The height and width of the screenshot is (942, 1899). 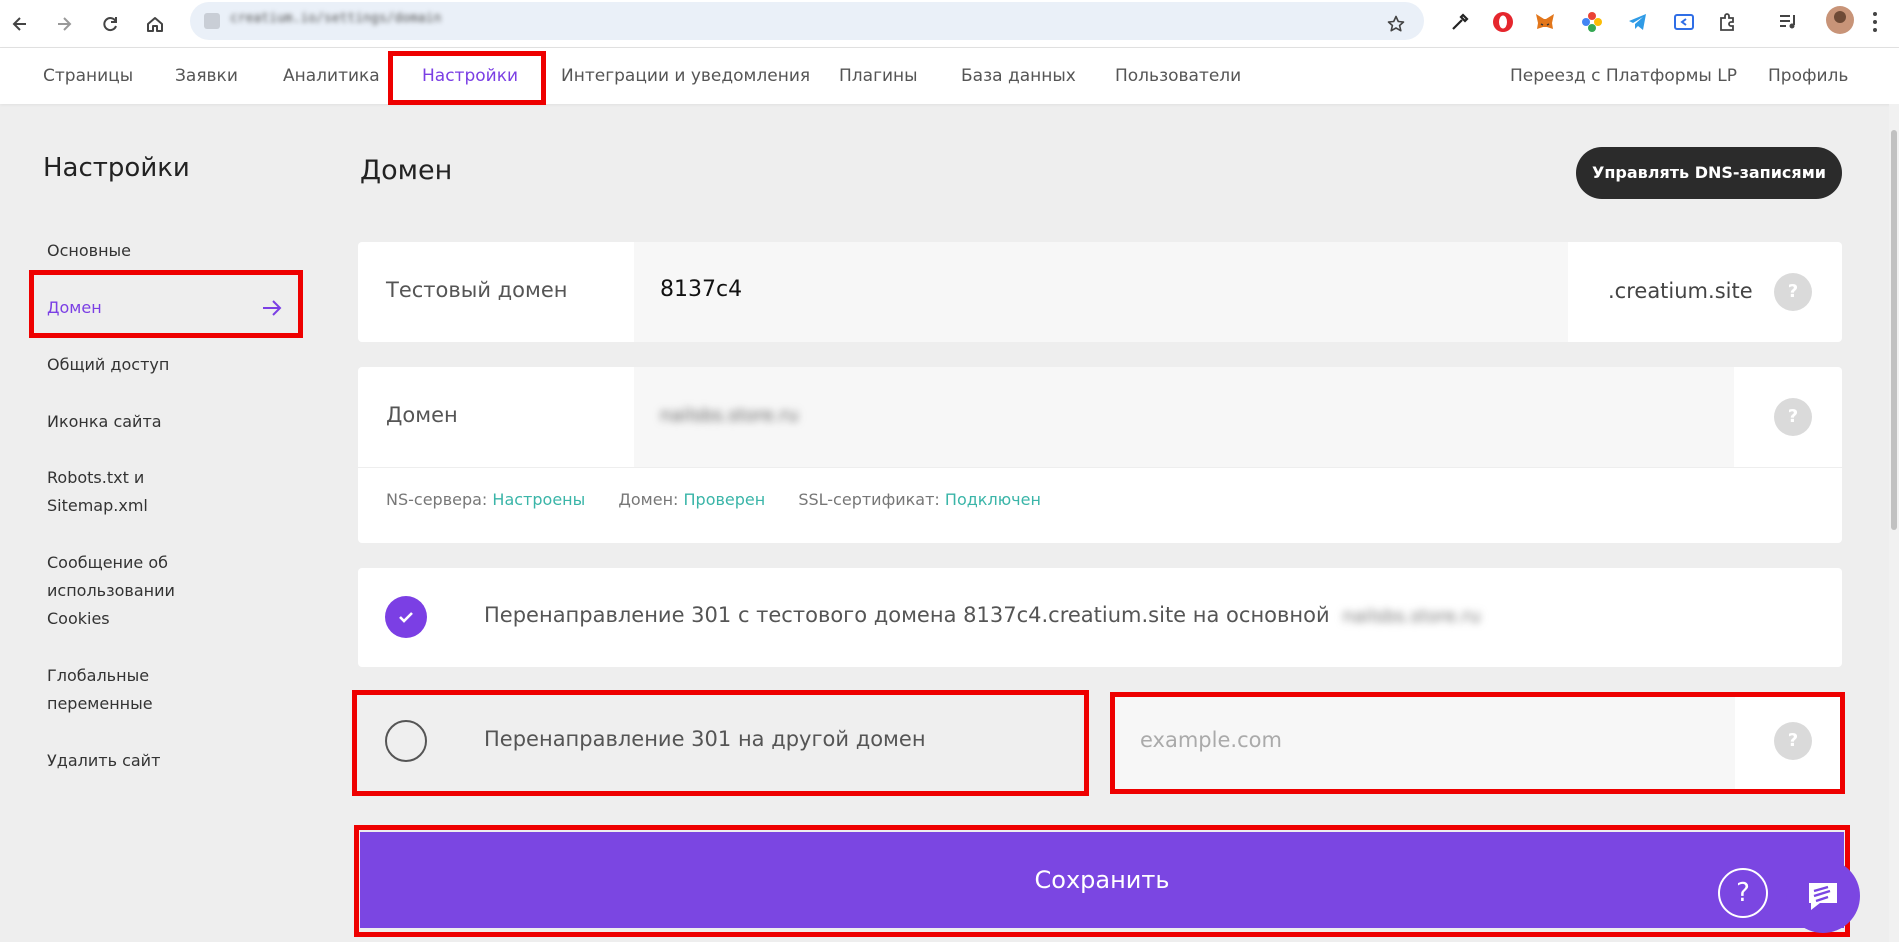 What do you see at coordinates (878, 76) in the screenshot?
I see `nav-plugins: Плагины` at bounding box center [878, 76].